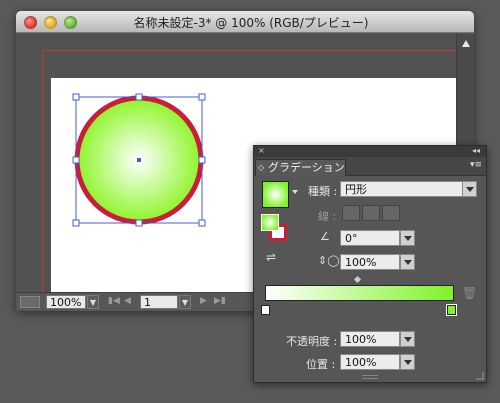  What do you see at coordinates (202, 223) in the screenshot?
I see `handle-bottom-right` at bounding box center [202, 223].